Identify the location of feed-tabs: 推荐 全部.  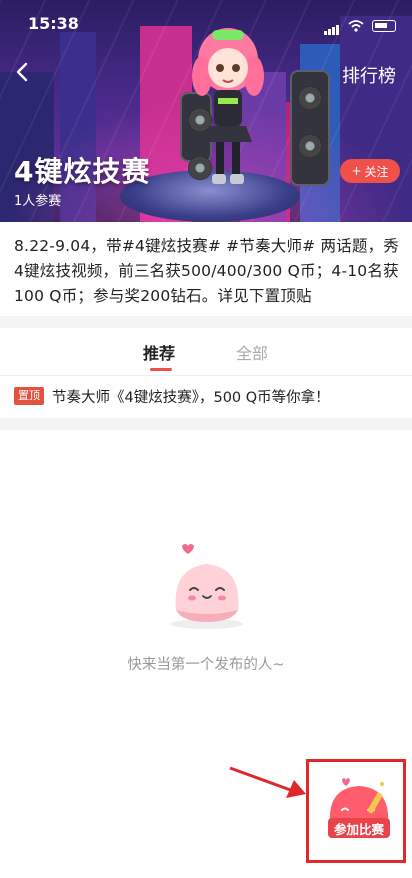
(206, 352).